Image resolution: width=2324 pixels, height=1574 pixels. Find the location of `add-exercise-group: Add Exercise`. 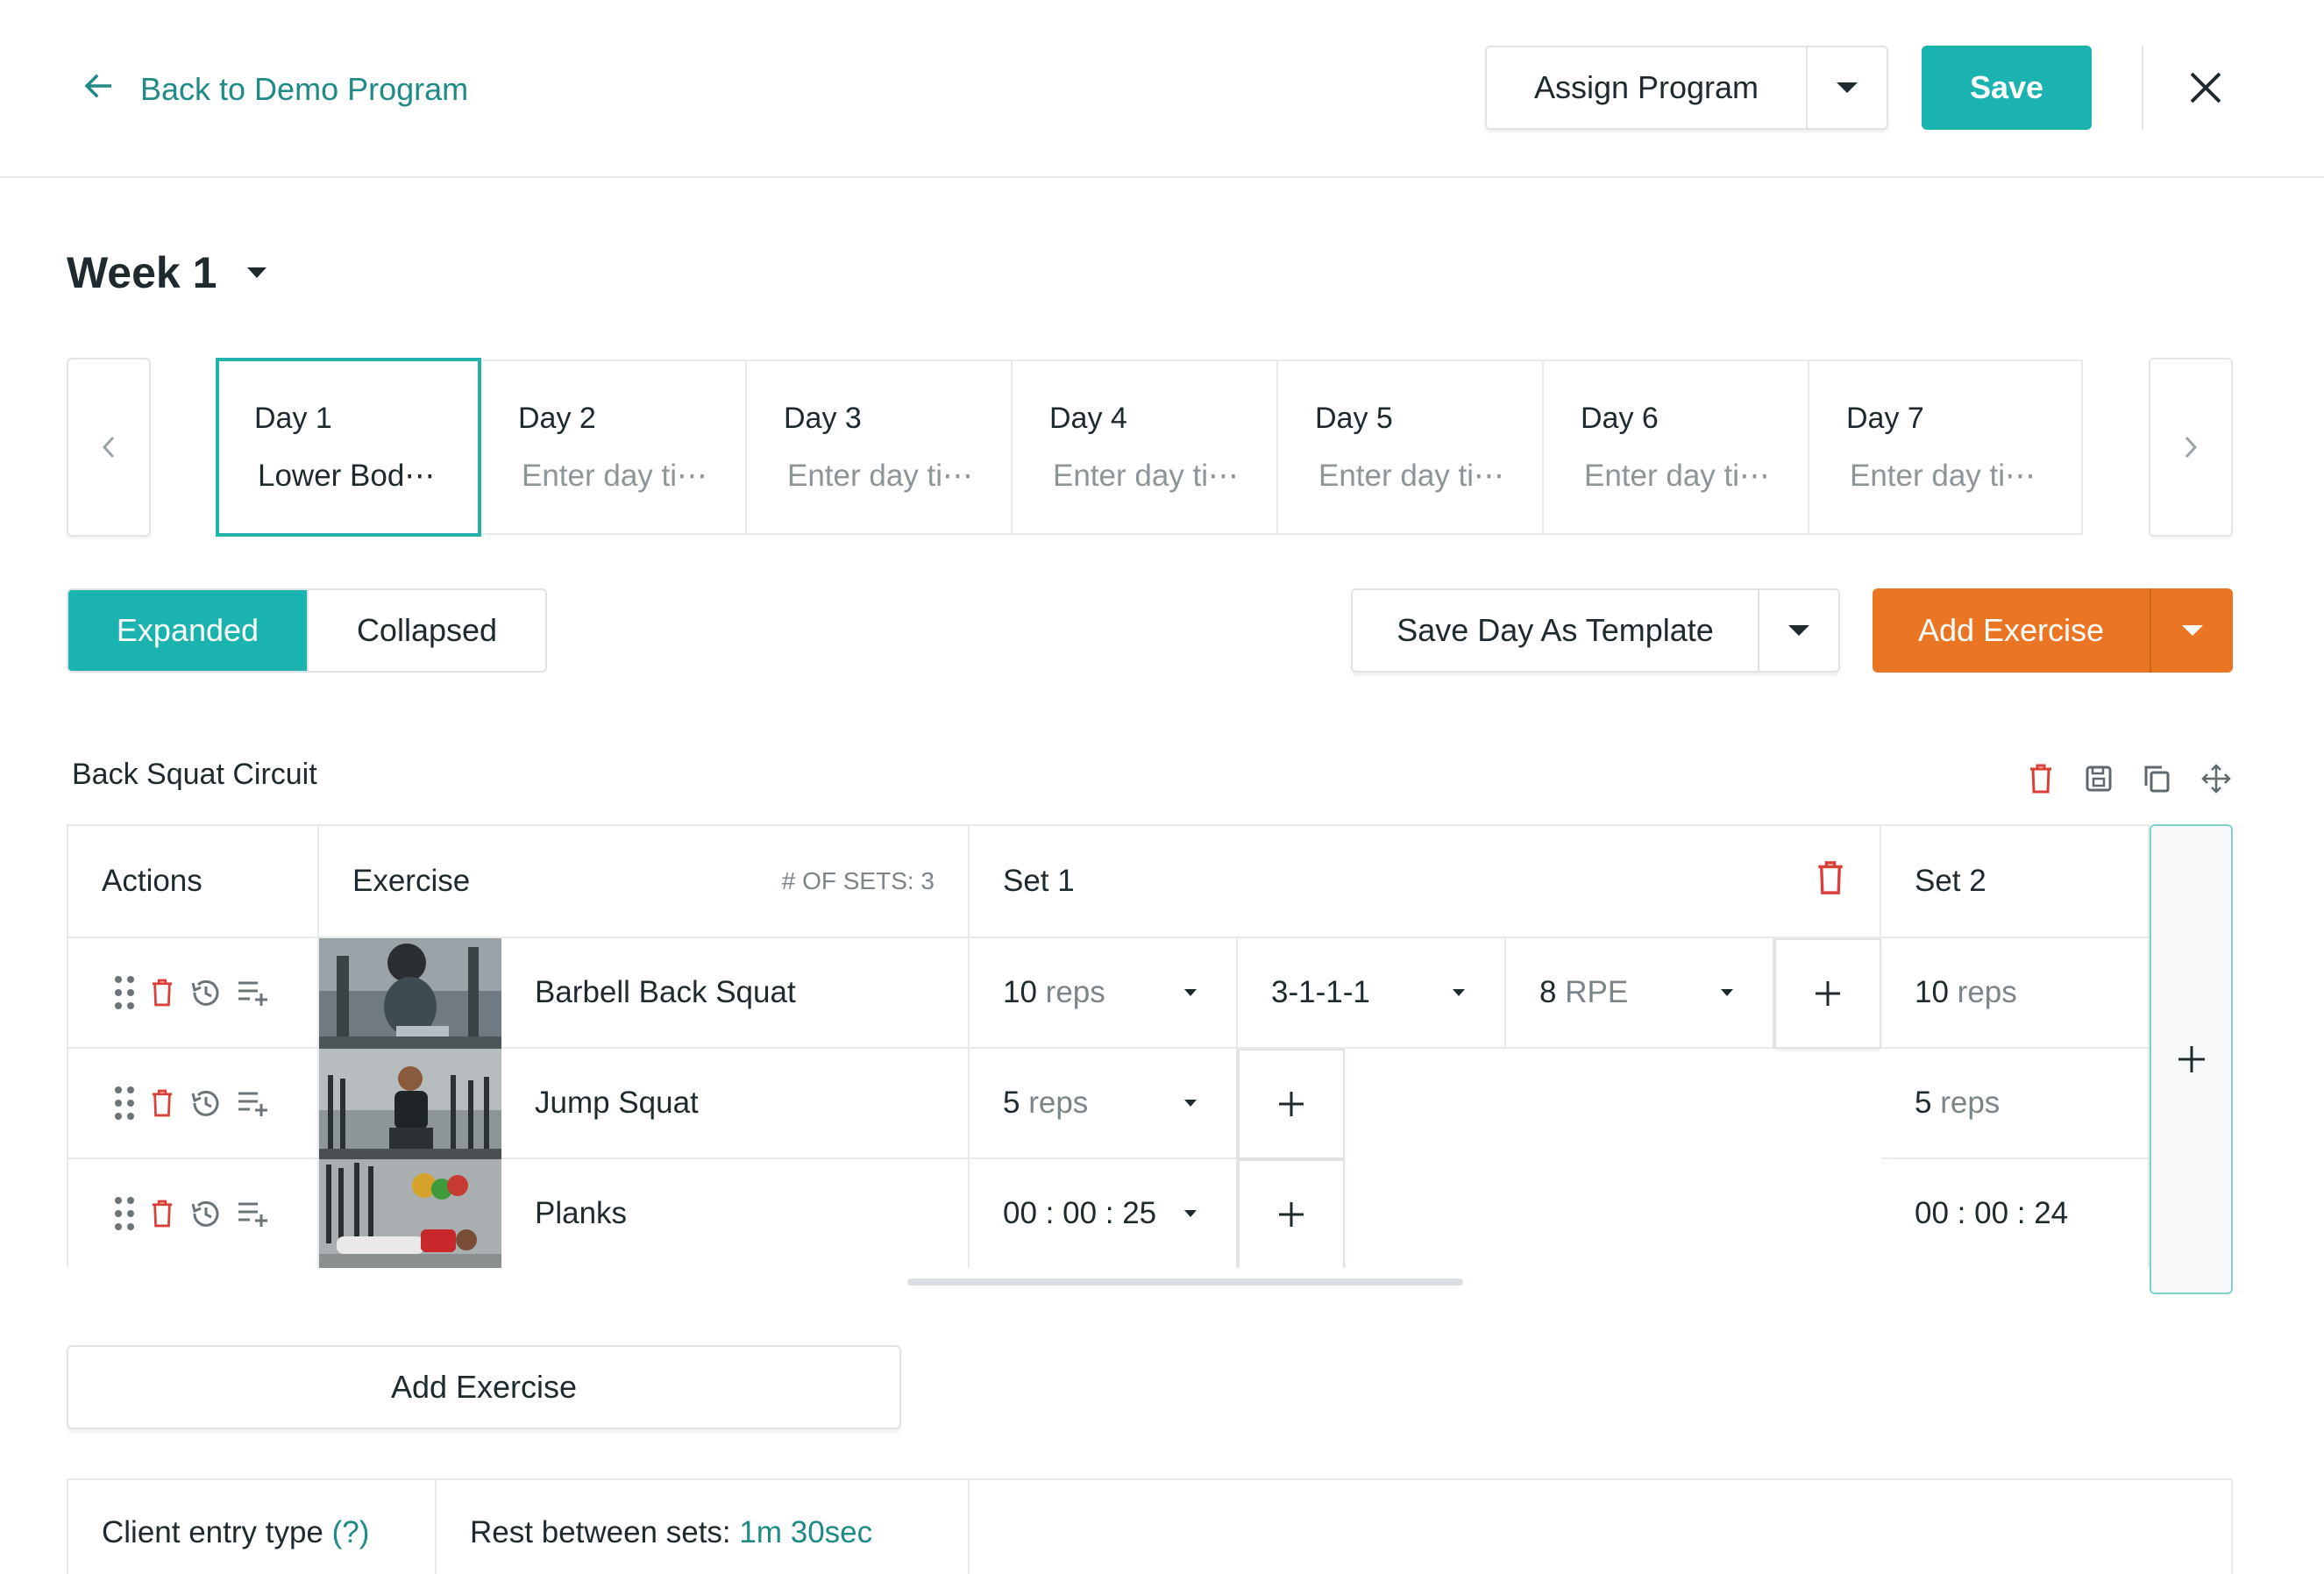

add-exercise-group: Add Exercise is located at coordinates (2053, 630).